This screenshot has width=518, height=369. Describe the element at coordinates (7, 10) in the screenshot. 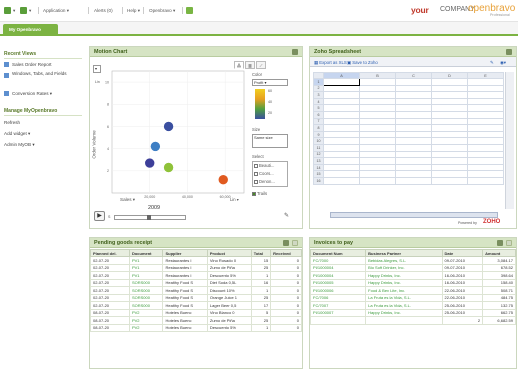

I see `menu-icon` at that location.